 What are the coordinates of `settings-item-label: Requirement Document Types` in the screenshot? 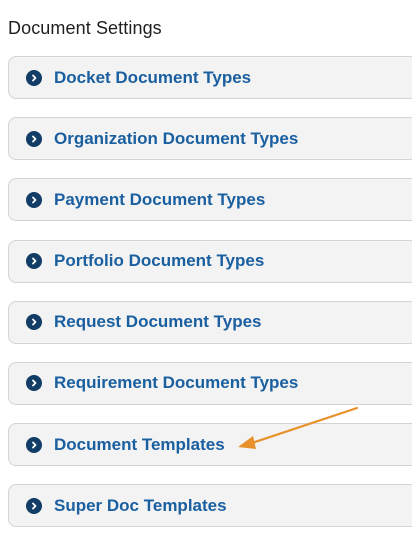 It's located at (176, 383).